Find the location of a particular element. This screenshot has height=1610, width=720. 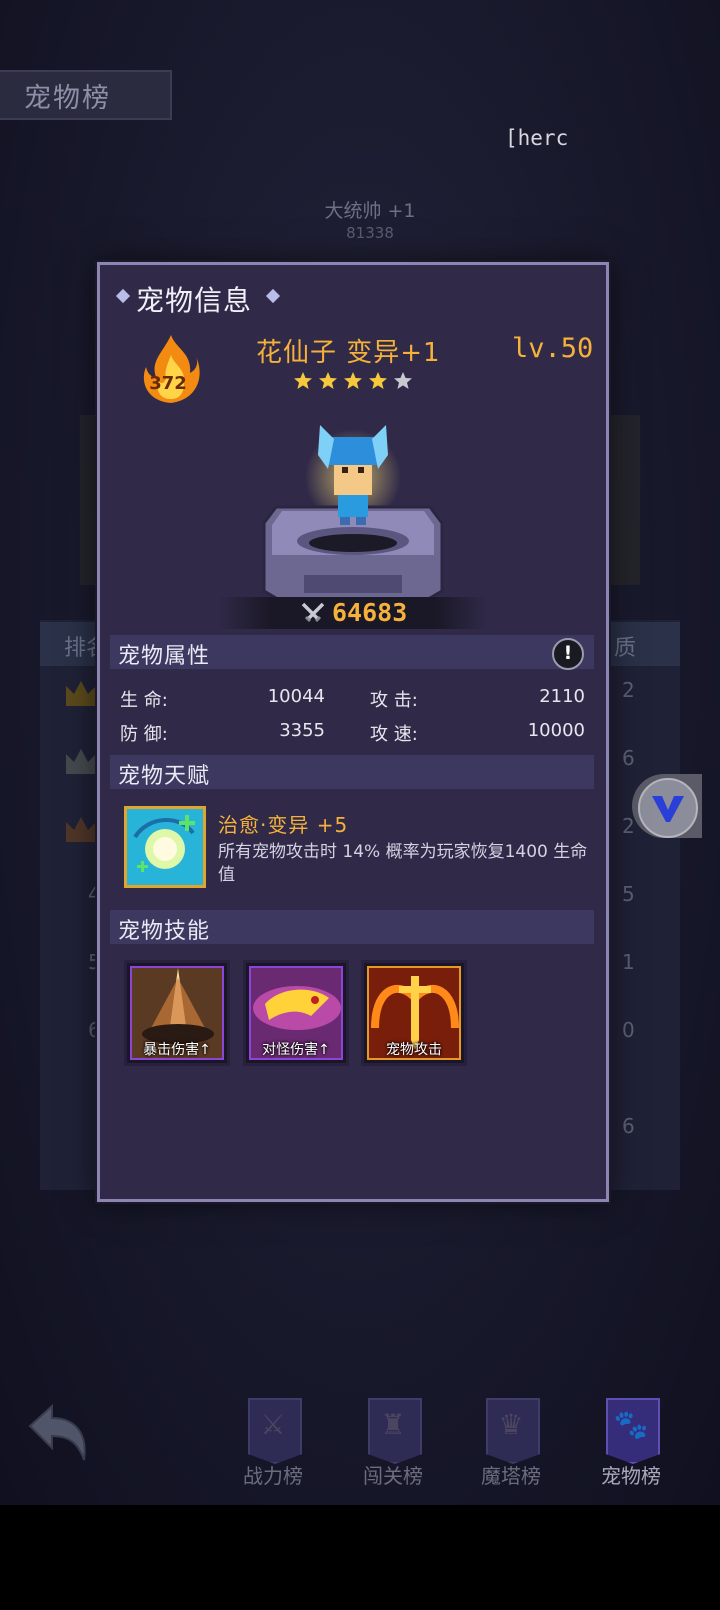

back-button is located at coordinates (57, 1435).